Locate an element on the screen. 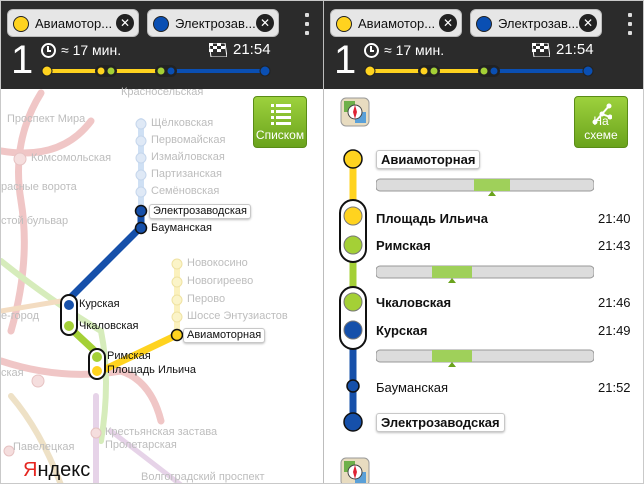  map-route-label-chkalovskaya: Чкаловская is located at coordinates (109, 326).